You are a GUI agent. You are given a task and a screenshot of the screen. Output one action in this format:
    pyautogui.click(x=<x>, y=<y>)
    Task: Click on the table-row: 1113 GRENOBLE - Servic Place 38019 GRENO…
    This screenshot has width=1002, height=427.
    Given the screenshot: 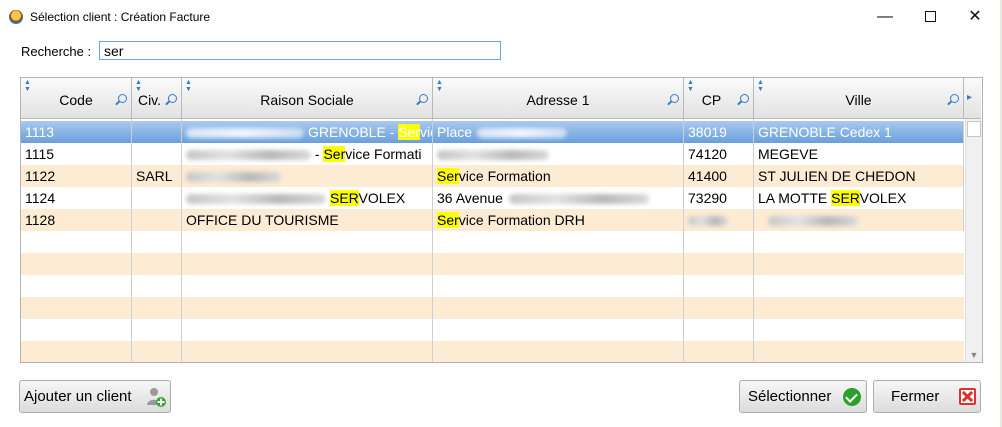 What is the action you would take?
    pyautogui.click(x=492, y=132)
    